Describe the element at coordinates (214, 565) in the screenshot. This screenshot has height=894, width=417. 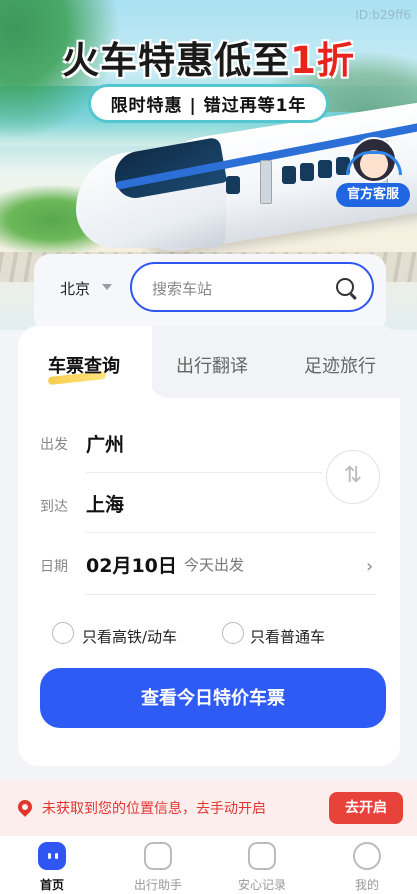
I see `date-hint: 今天出发` at that location.